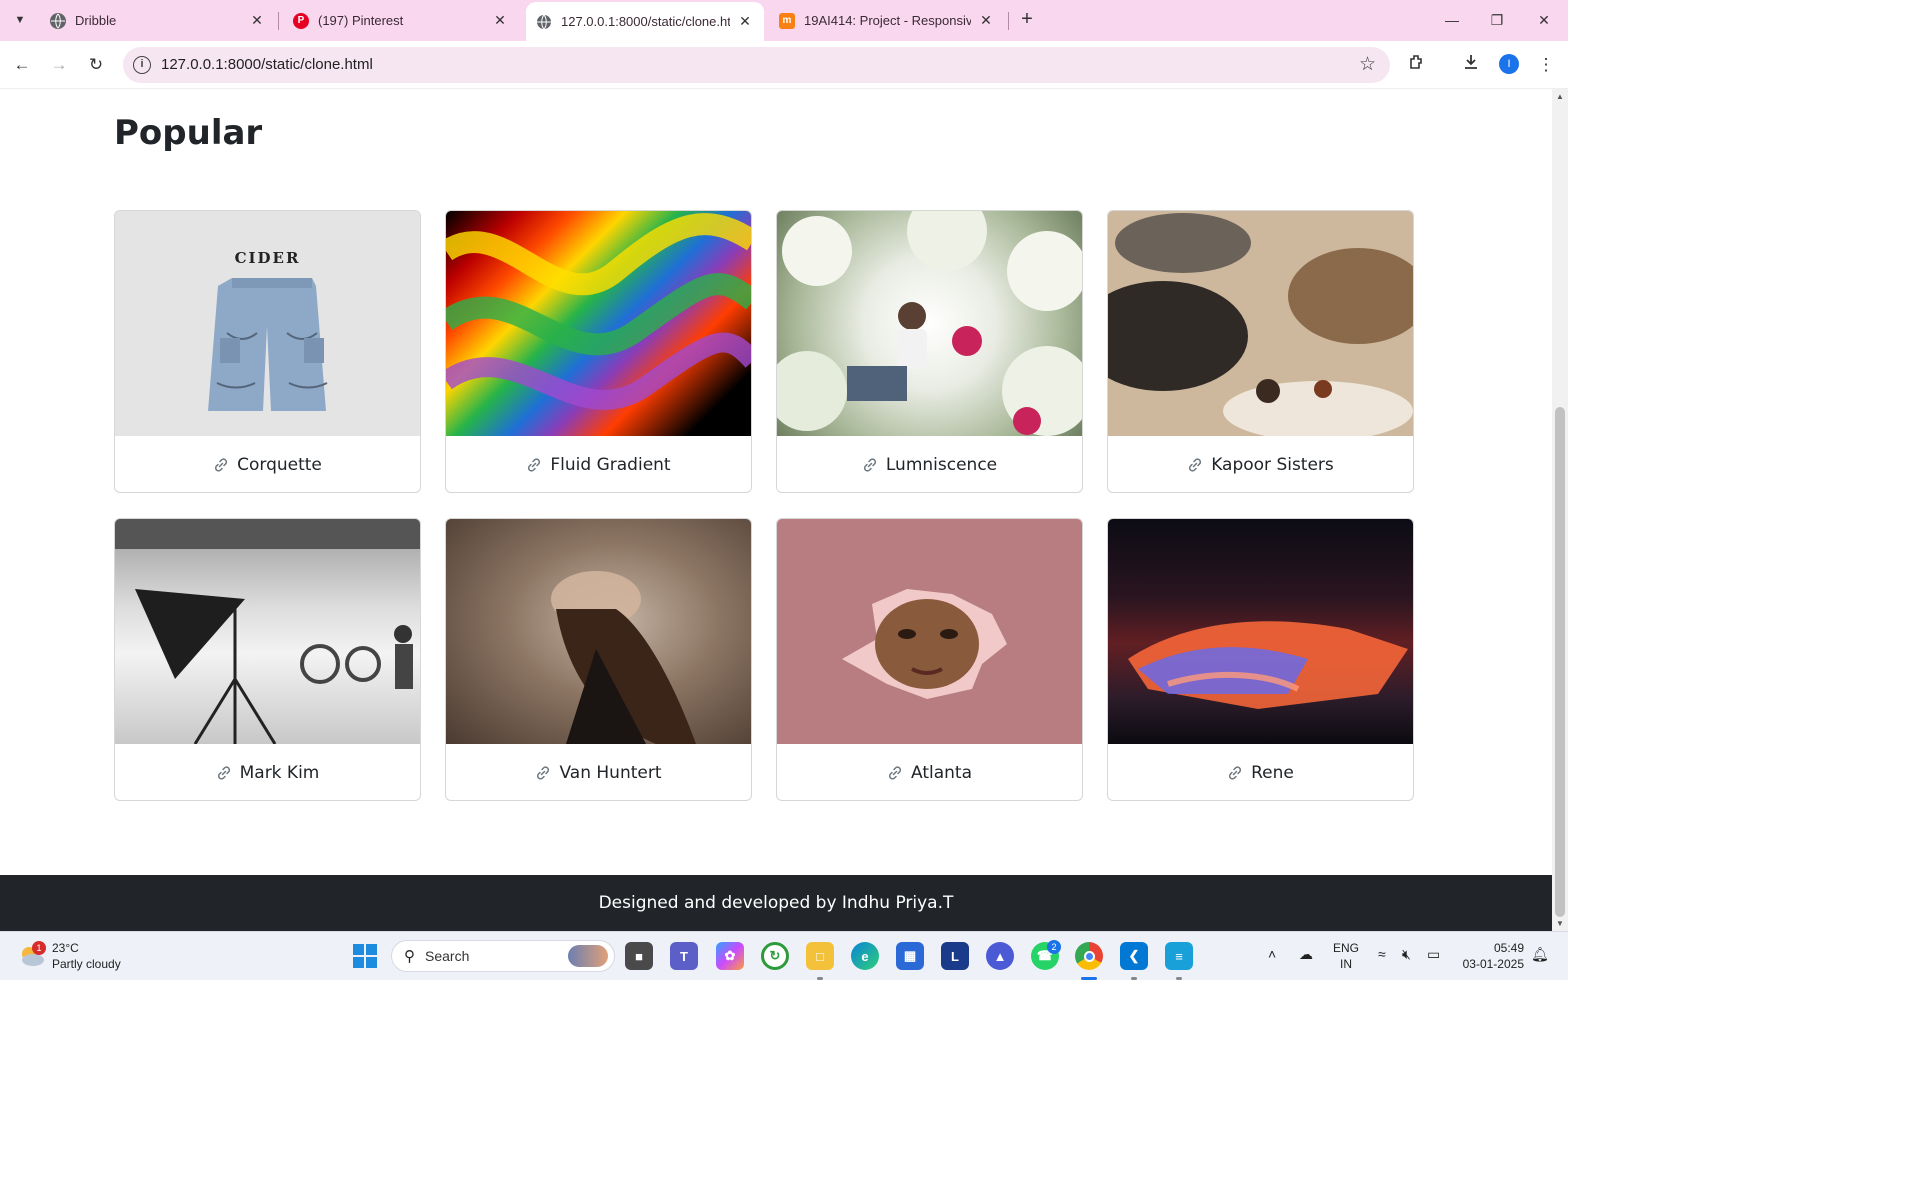 The height and width of the screenshot is (1200, 1920). I want to click on language-line1: ENG, so click(1346, 948).